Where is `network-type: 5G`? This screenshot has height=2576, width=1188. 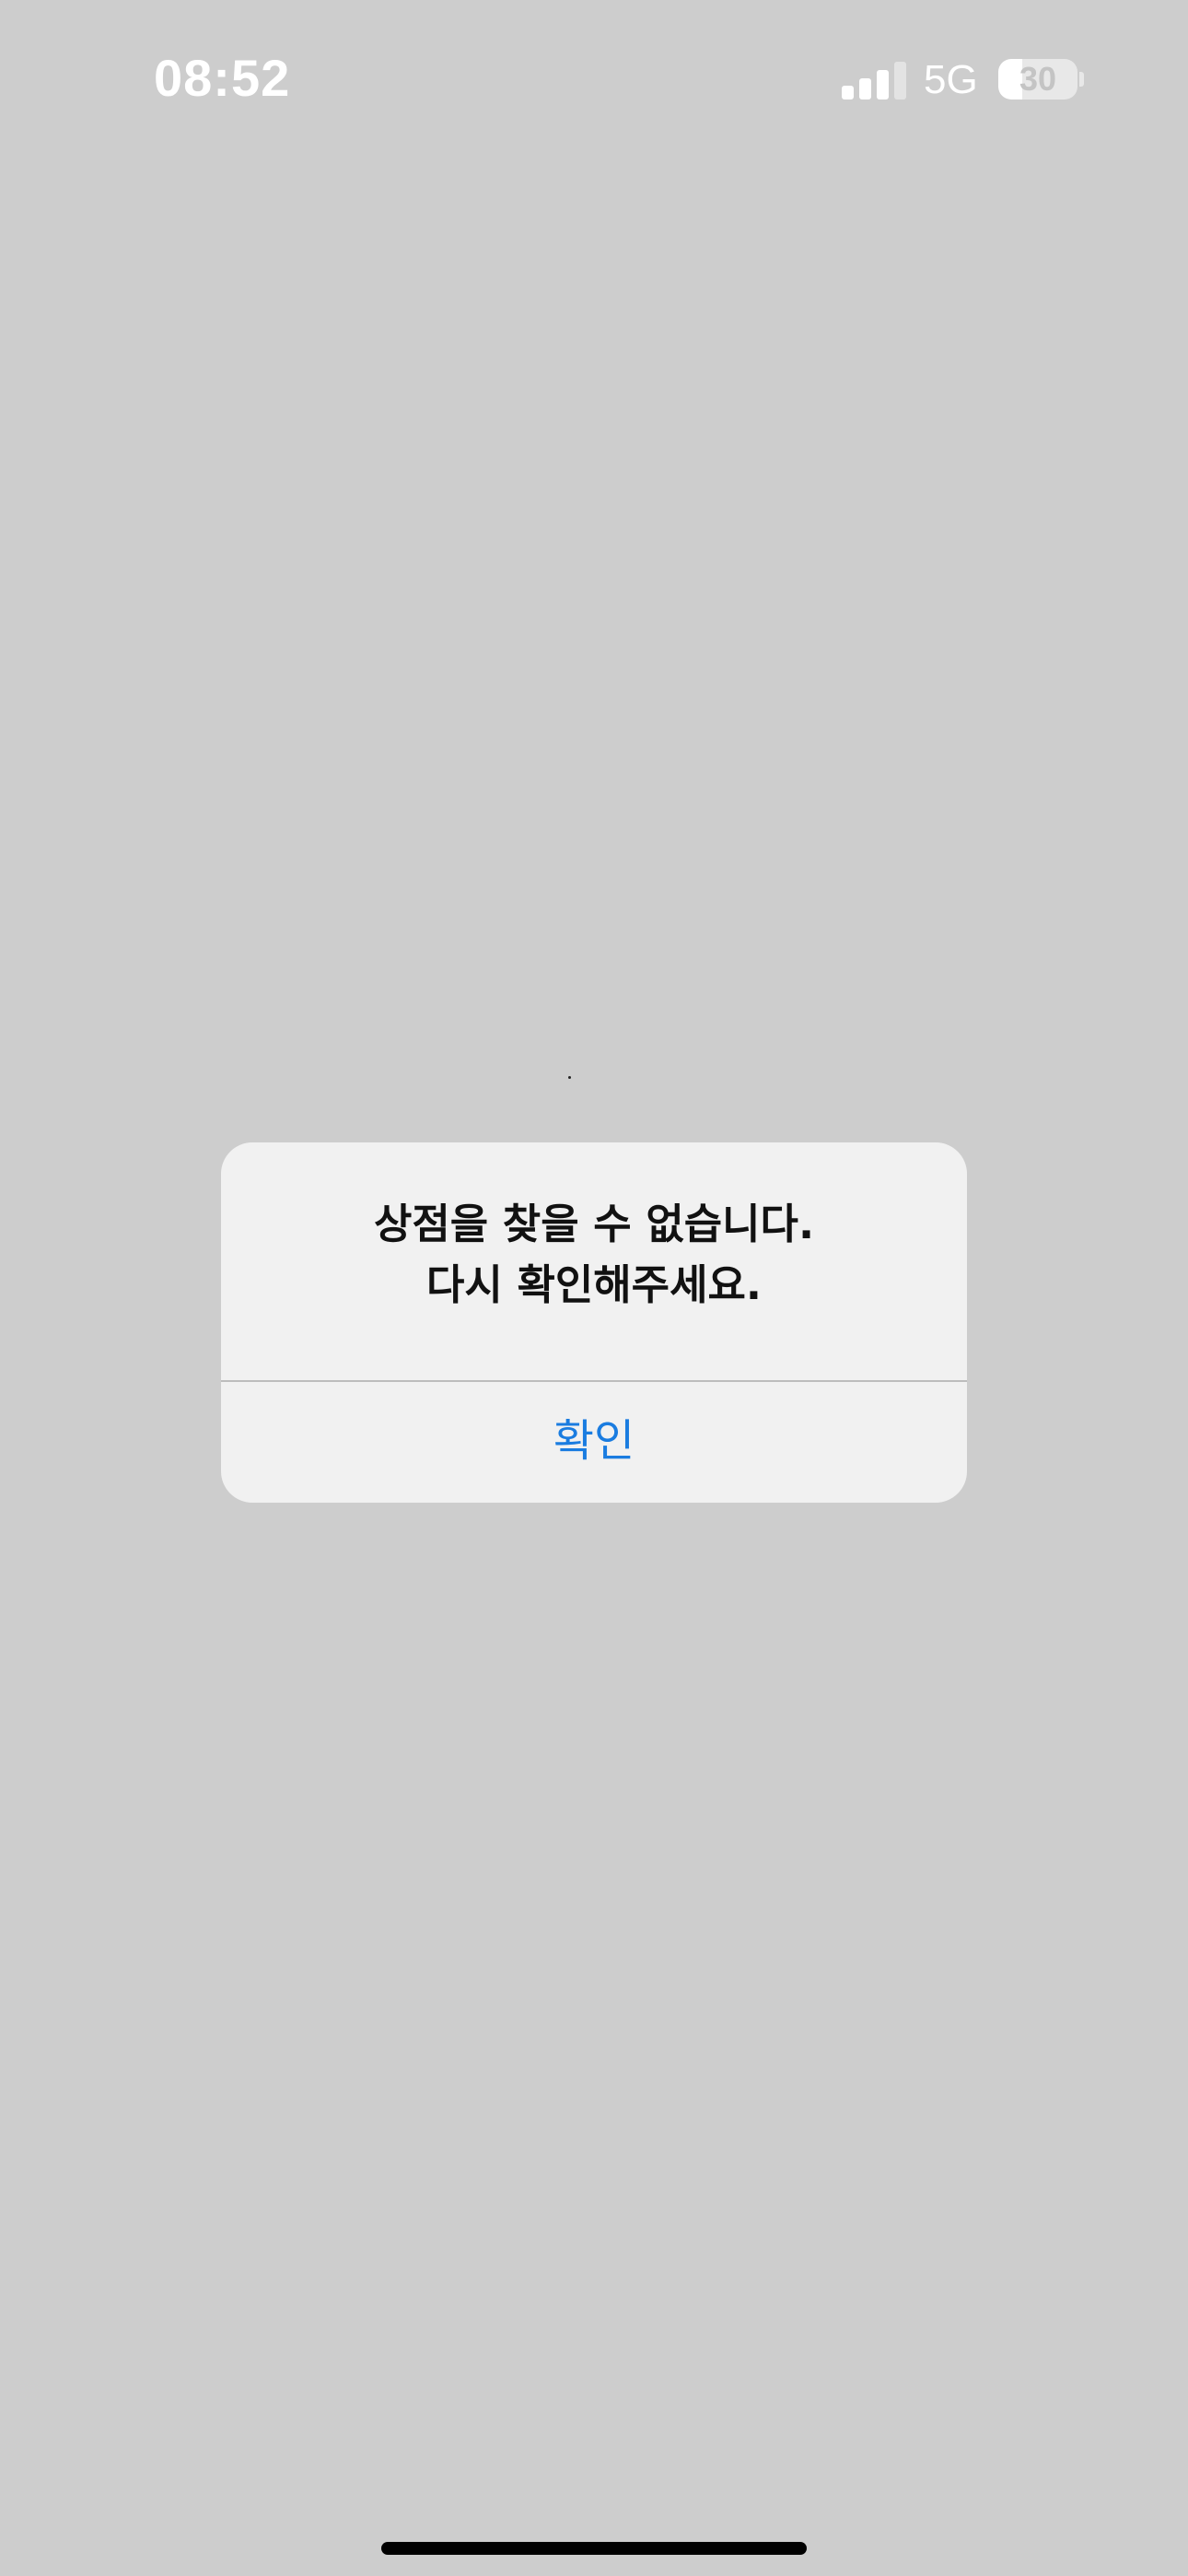
network-type: 5G is located at coordinates (951, 79).